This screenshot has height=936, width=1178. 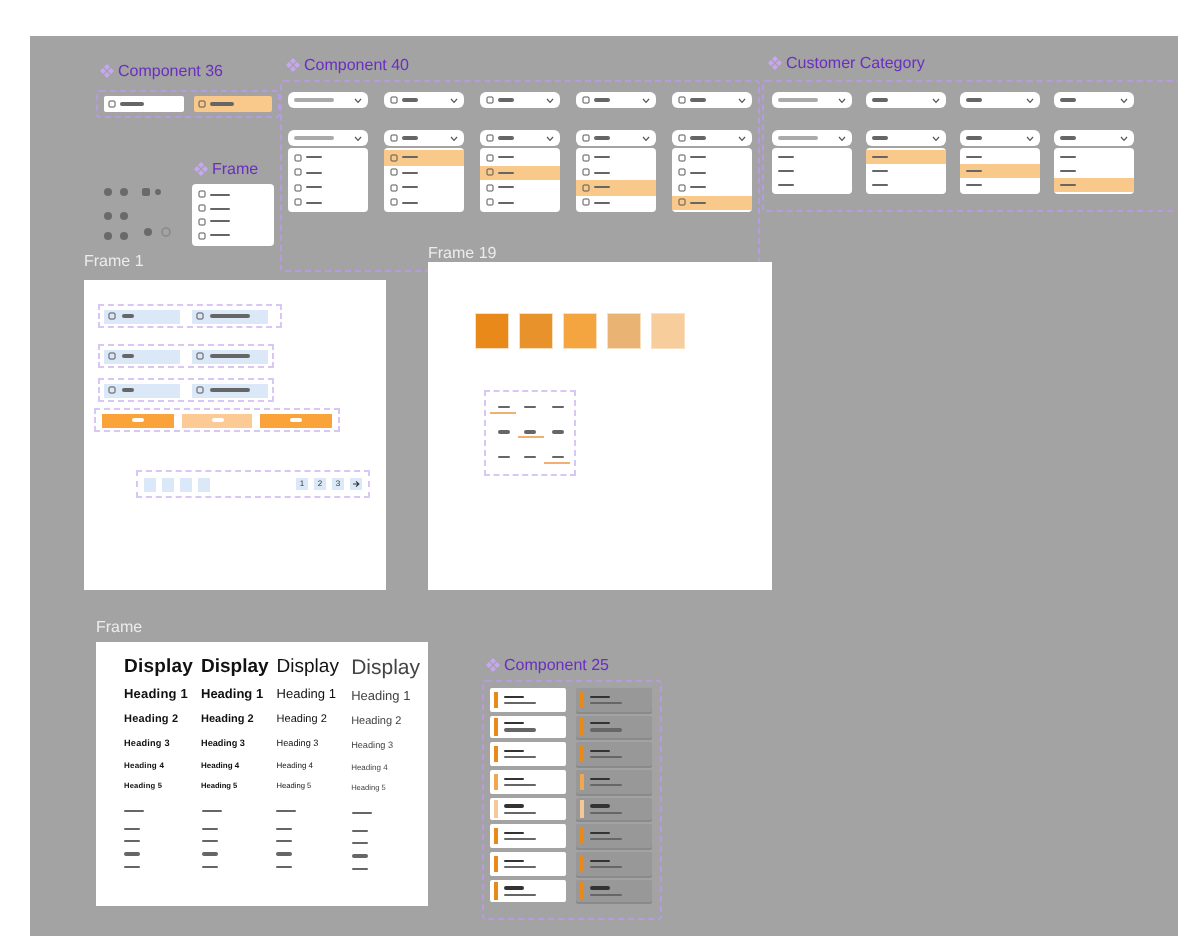 What do you see at coordinates (462, 253) in the screenshot?
I see `frame-title: Frame 19` at bounding box center [462, 253].